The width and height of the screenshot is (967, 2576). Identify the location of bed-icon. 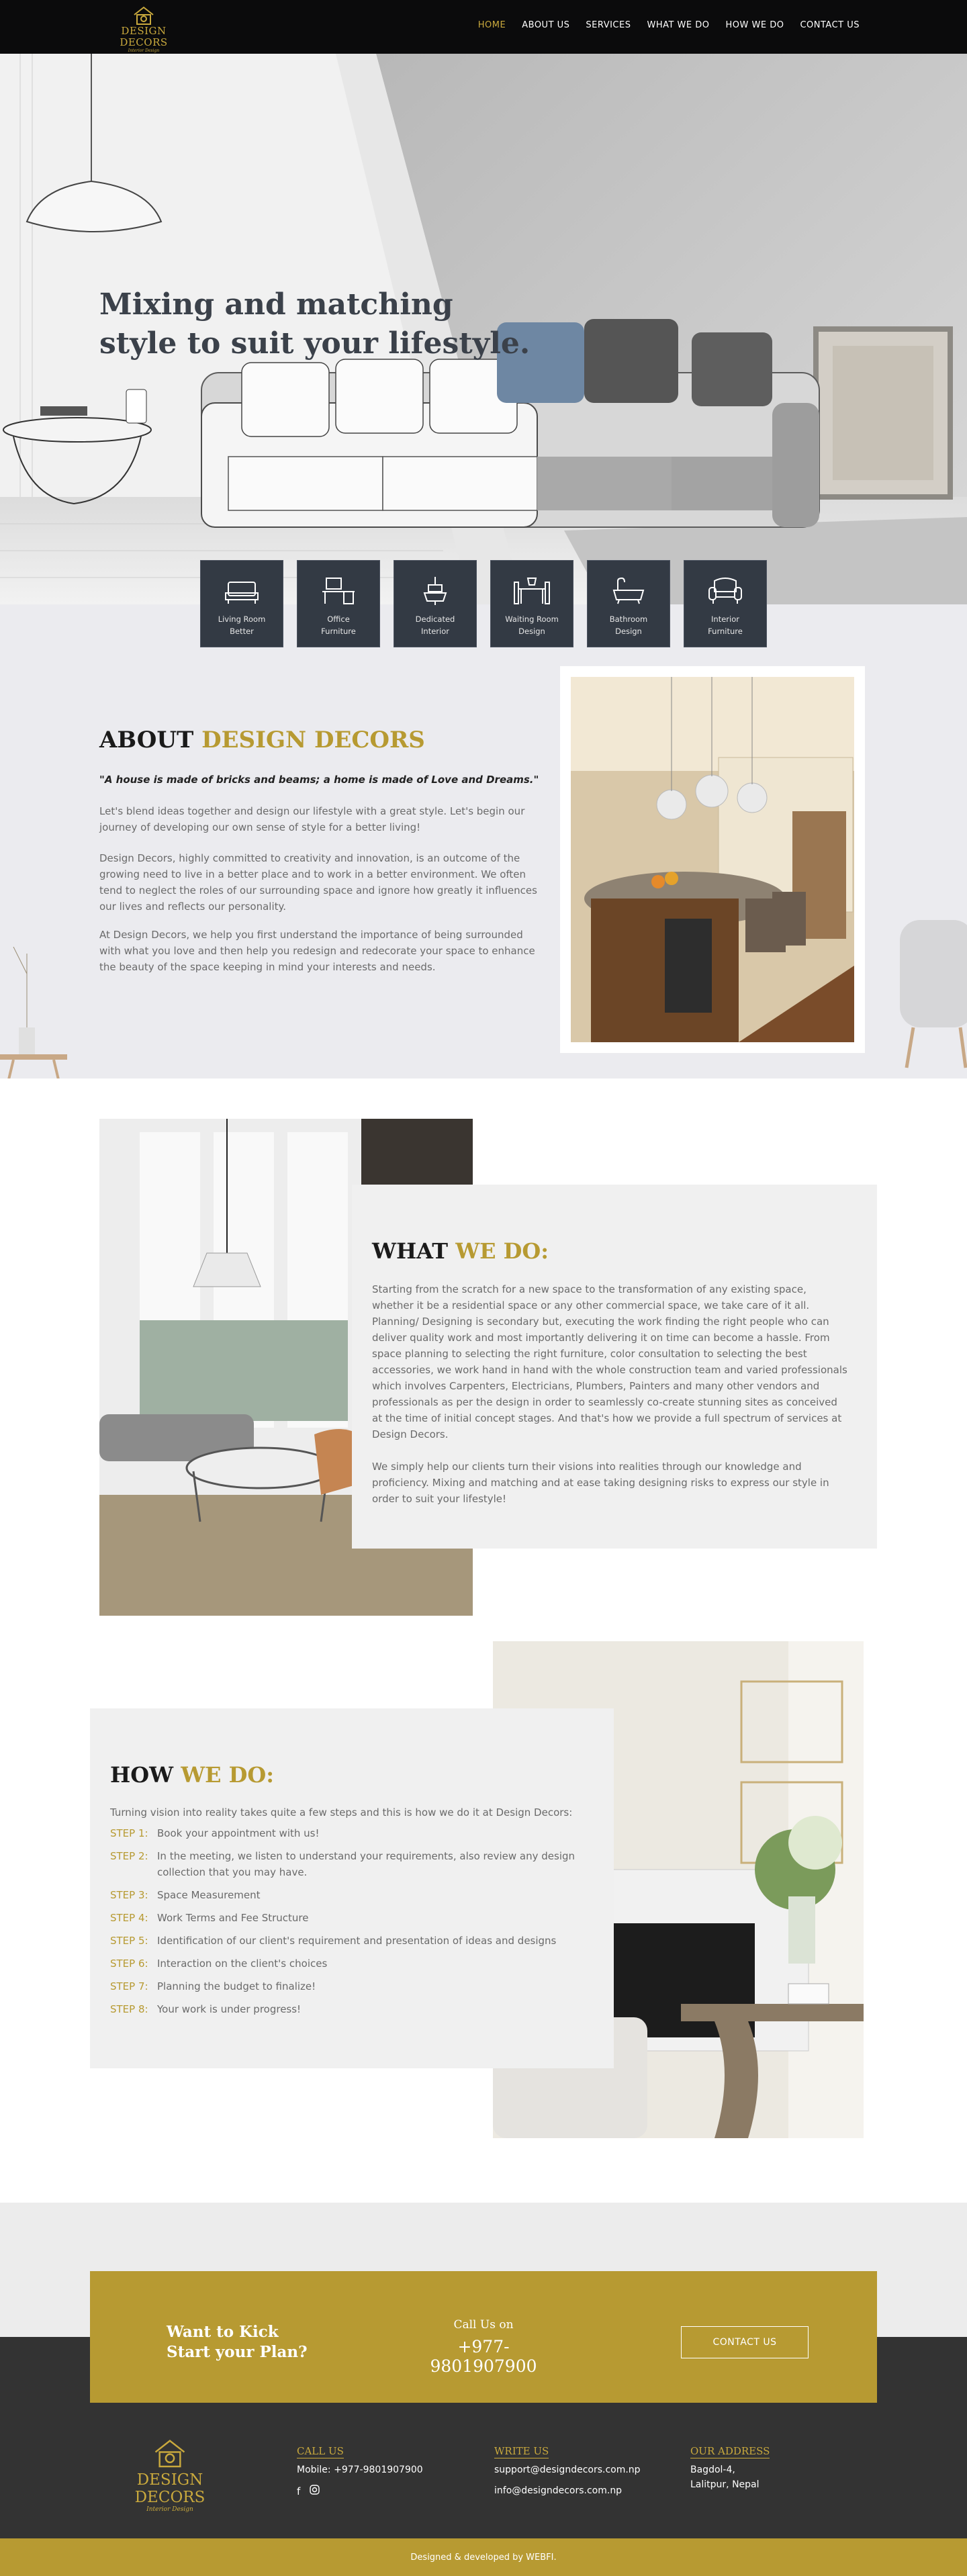
(242, 593).